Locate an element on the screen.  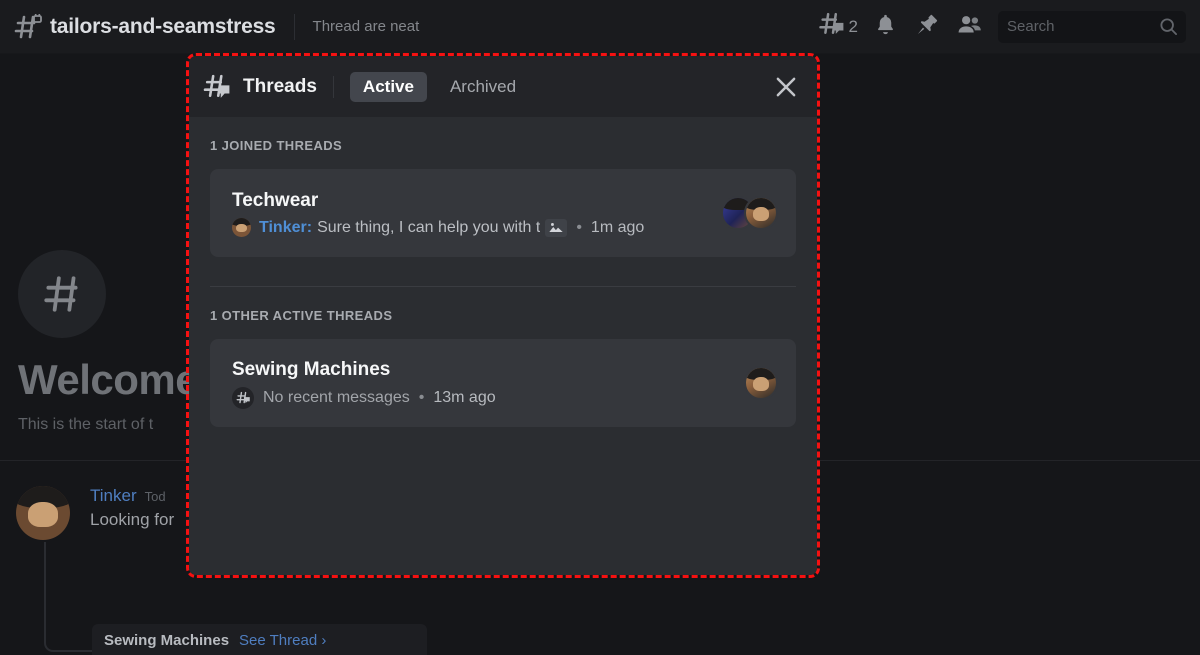
header-divider is located at coordinates (294, 26).